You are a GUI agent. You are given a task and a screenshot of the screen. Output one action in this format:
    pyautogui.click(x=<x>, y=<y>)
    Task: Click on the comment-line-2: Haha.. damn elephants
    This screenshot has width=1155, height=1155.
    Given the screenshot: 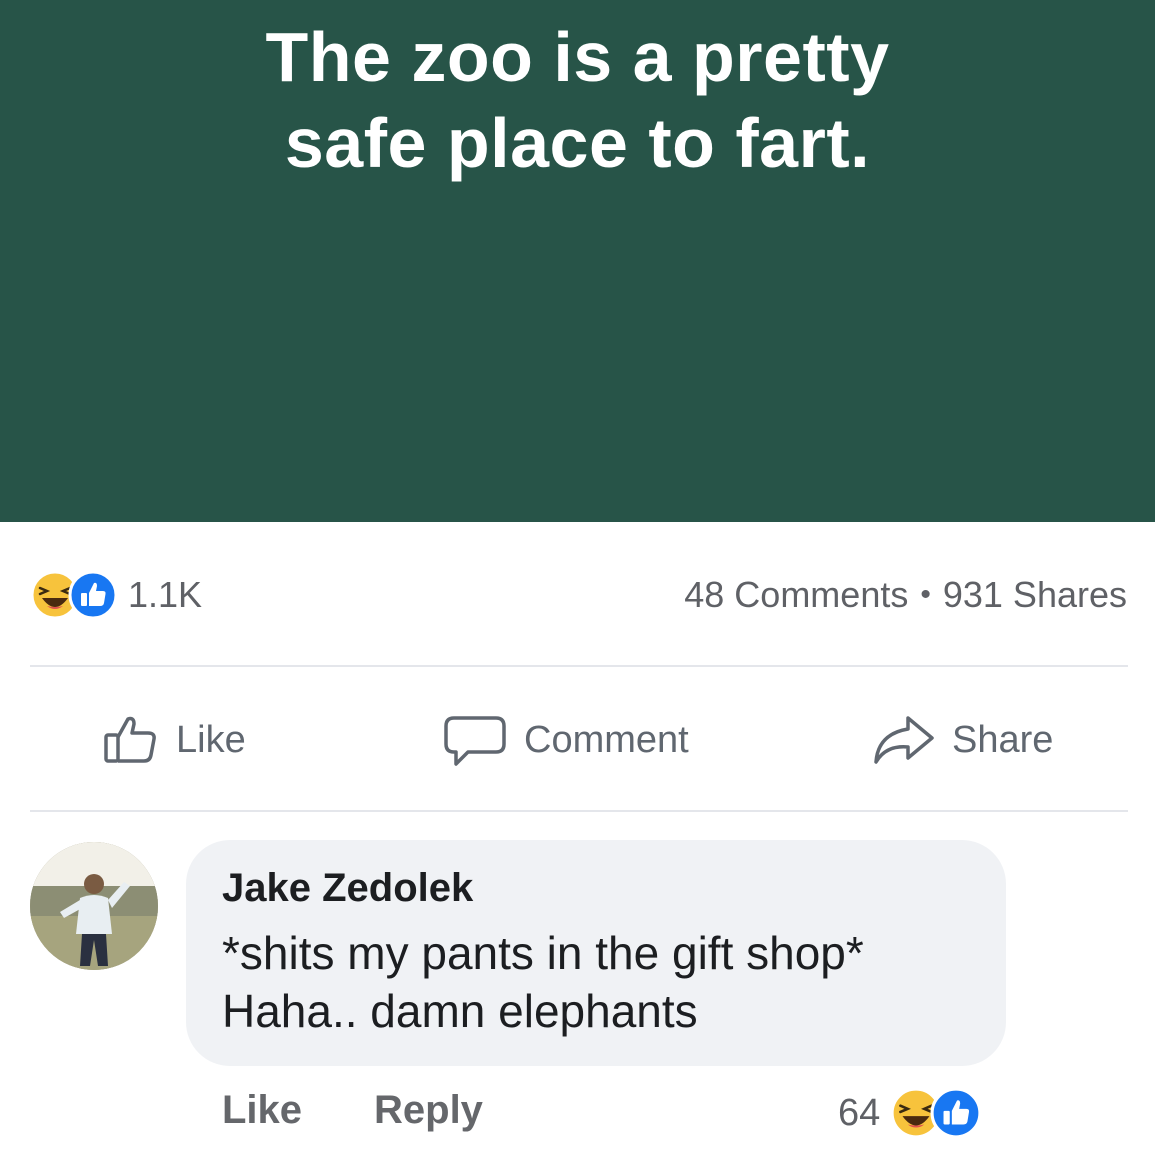 What is the action you would take?
    pyautogui.click(x=460, y=1011)
    